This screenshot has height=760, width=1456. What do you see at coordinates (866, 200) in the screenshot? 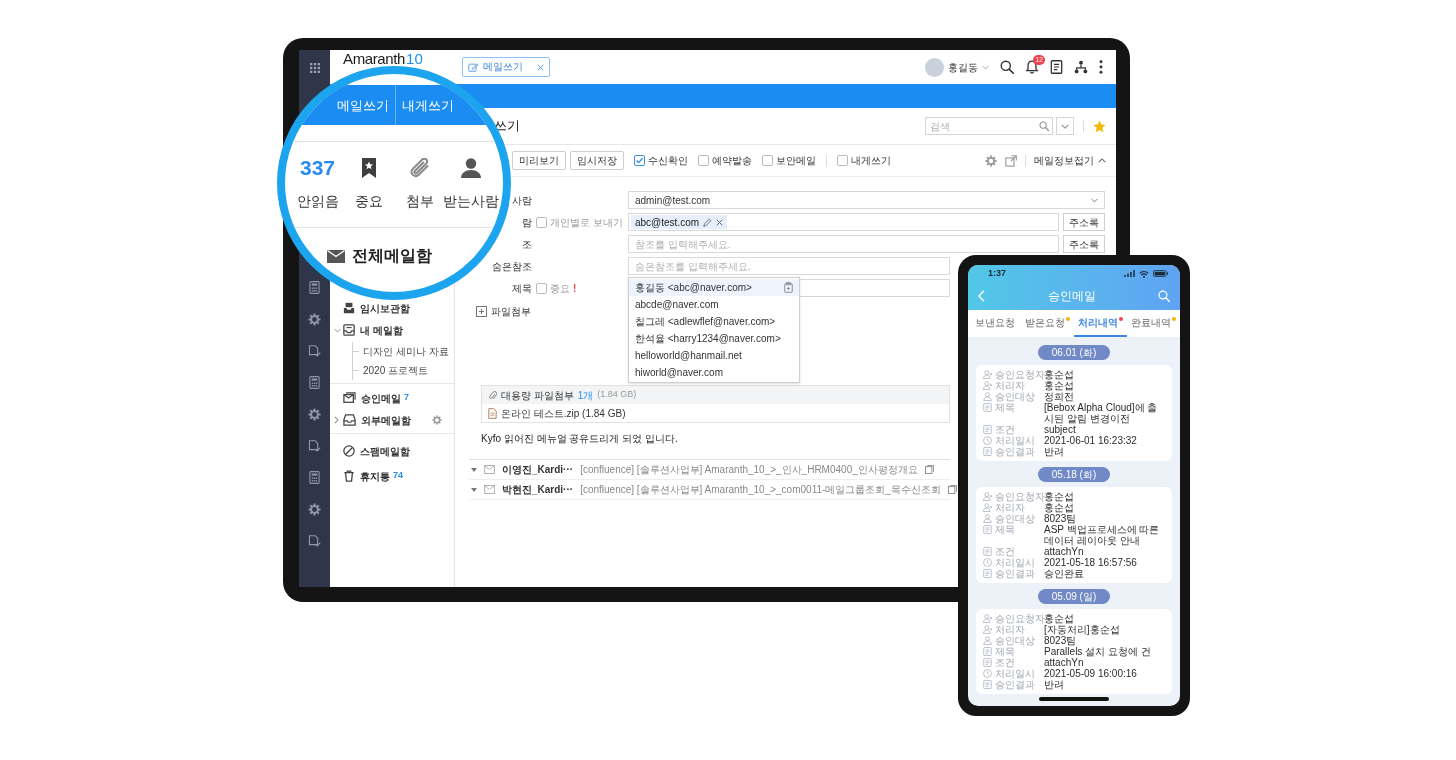
I see `sender-select: admin@test.com` at bounding box center [866, 200].